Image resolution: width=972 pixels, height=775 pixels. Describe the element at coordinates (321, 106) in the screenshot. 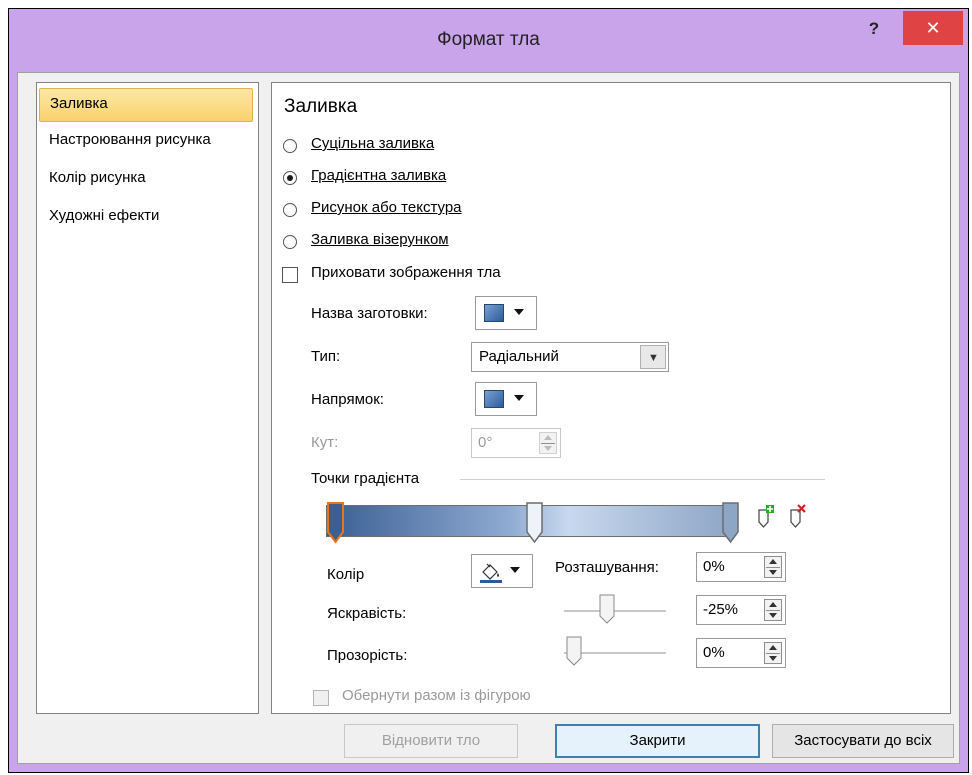

I see `section-heading: Заливка` at that location.